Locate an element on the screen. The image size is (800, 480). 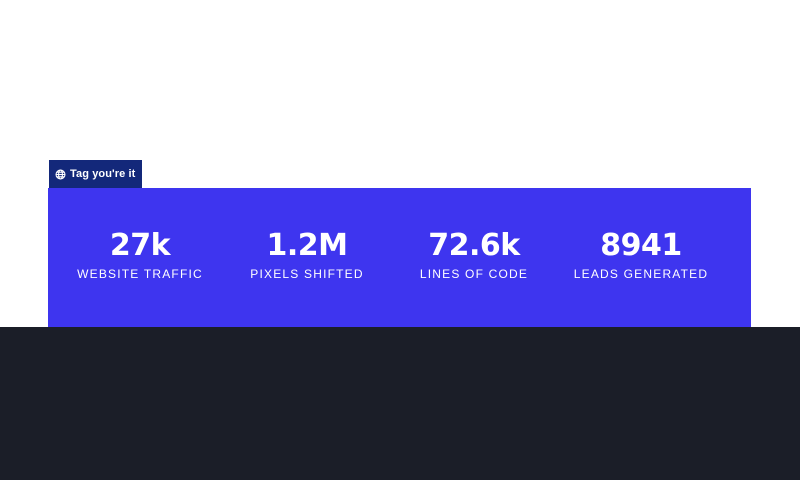
stat-value: 1.2M is located at coordinates (307, 245).